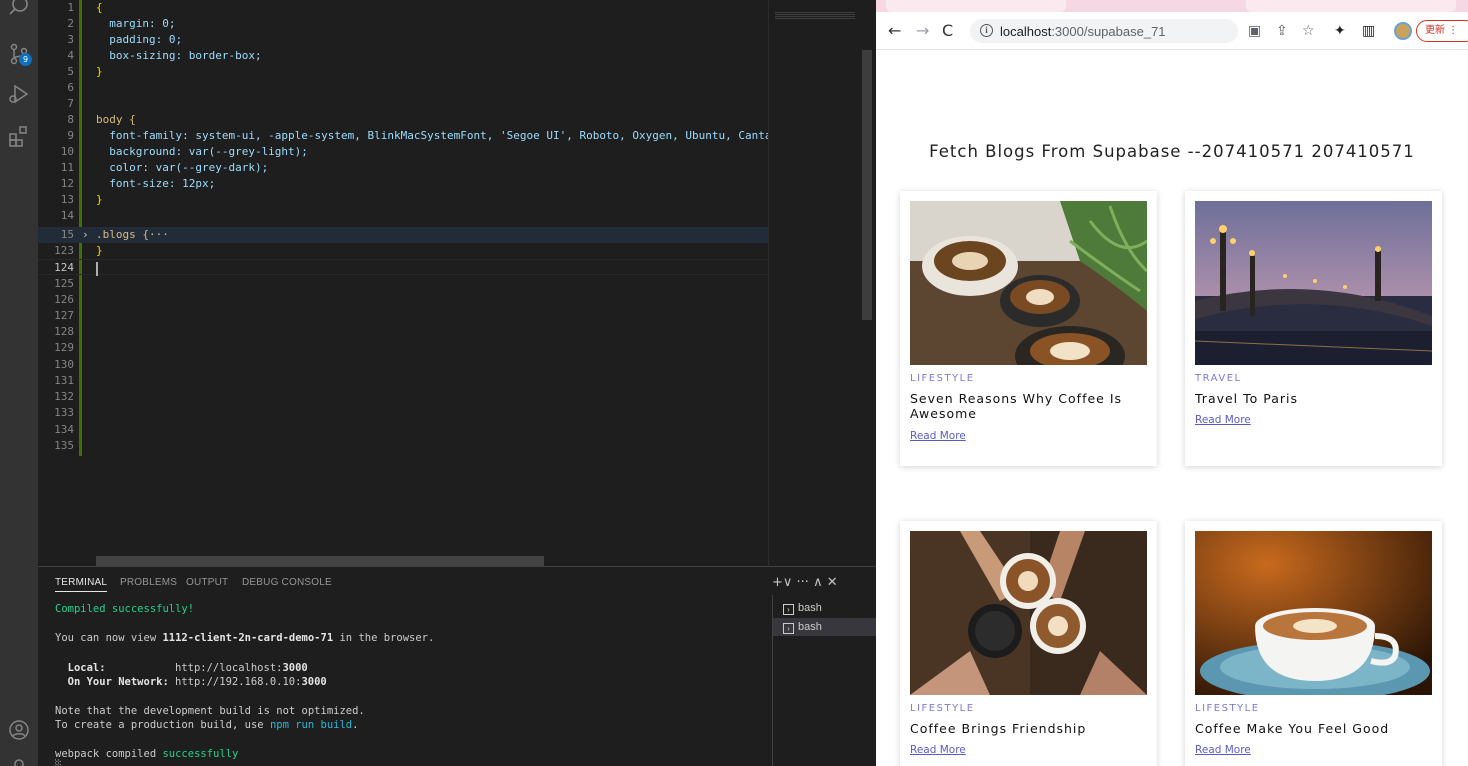 This screenshot has width=1468, height=766. I want to click on code-line-folded: 15 › .blogs {···, so click(403, 235).